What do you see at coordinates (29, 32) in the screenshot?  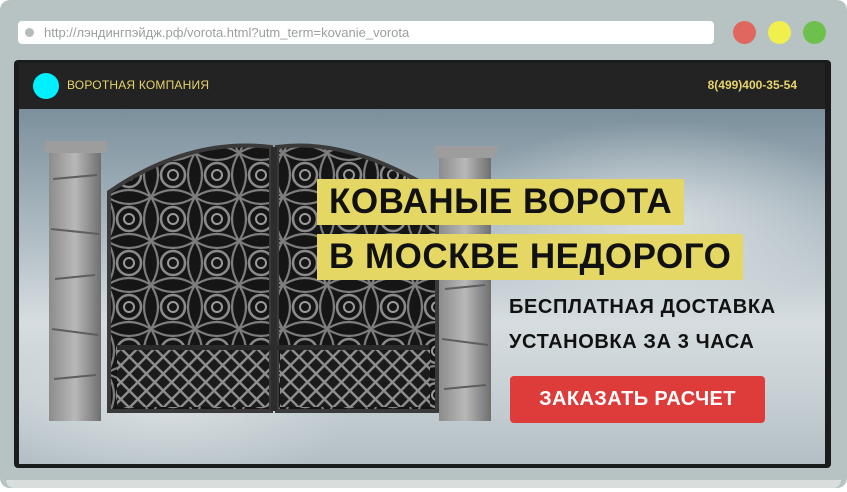 I see `url-status-icon` at bounding box center [29, 32].